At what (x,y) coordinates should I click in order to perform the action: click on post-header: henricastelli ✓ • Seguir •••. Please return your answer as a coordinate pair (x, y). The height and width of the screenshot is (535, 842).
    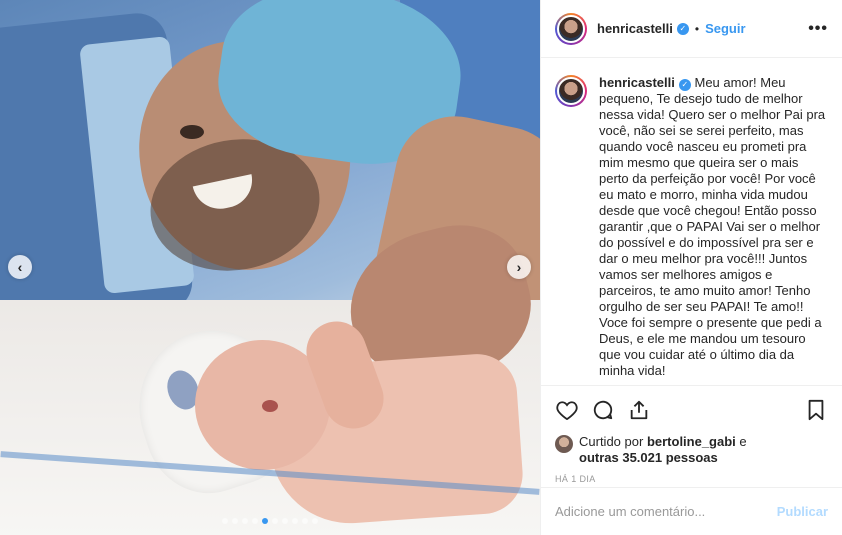
    Looking at the image, I should click on (691, 29).